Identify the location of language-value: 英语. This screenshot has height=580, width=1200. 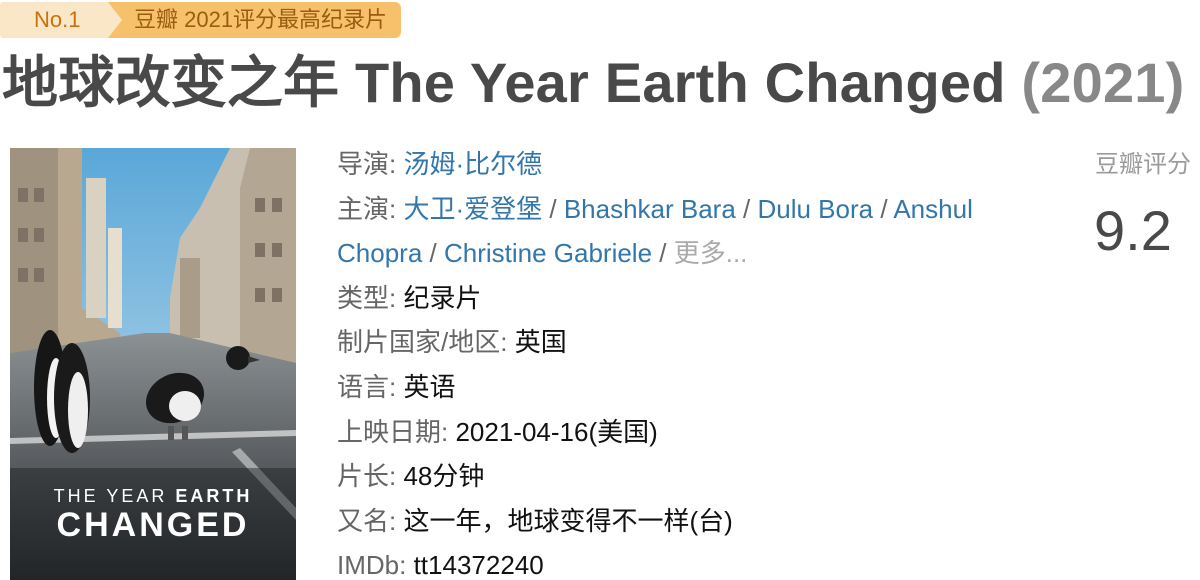
(429, 386).